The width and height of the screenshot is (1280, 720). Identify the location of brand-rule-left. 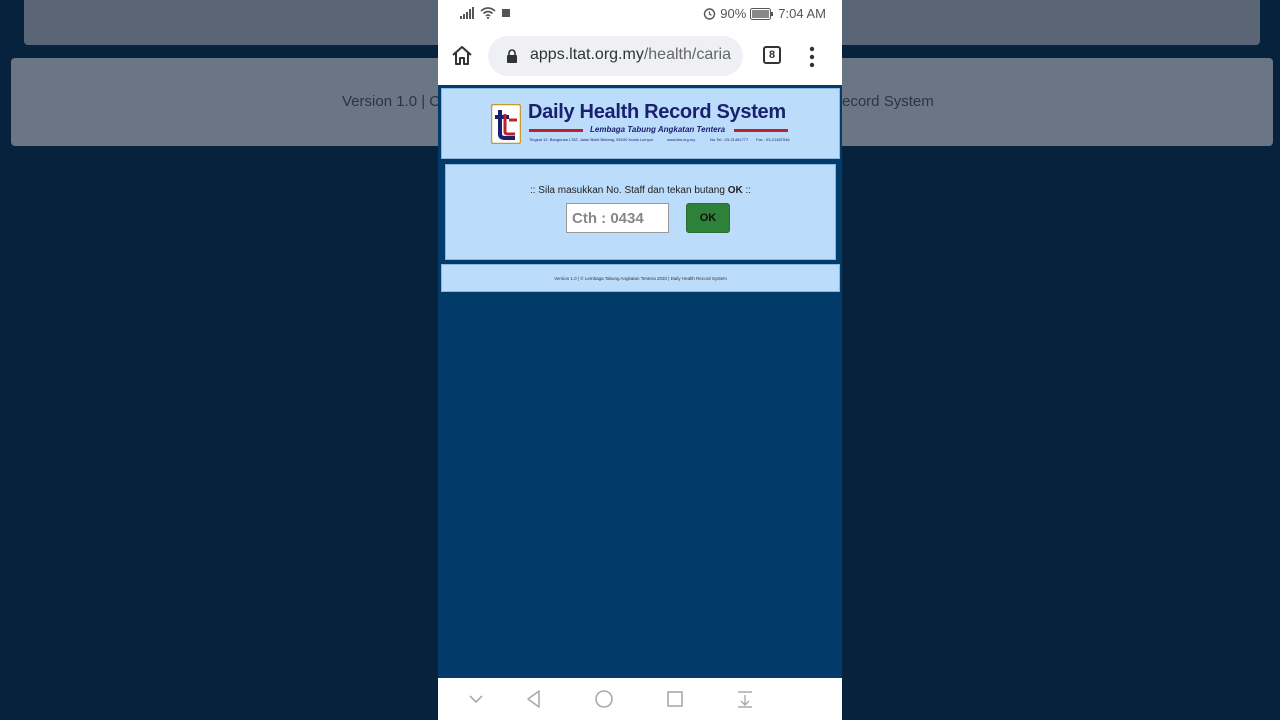
(556, 130).